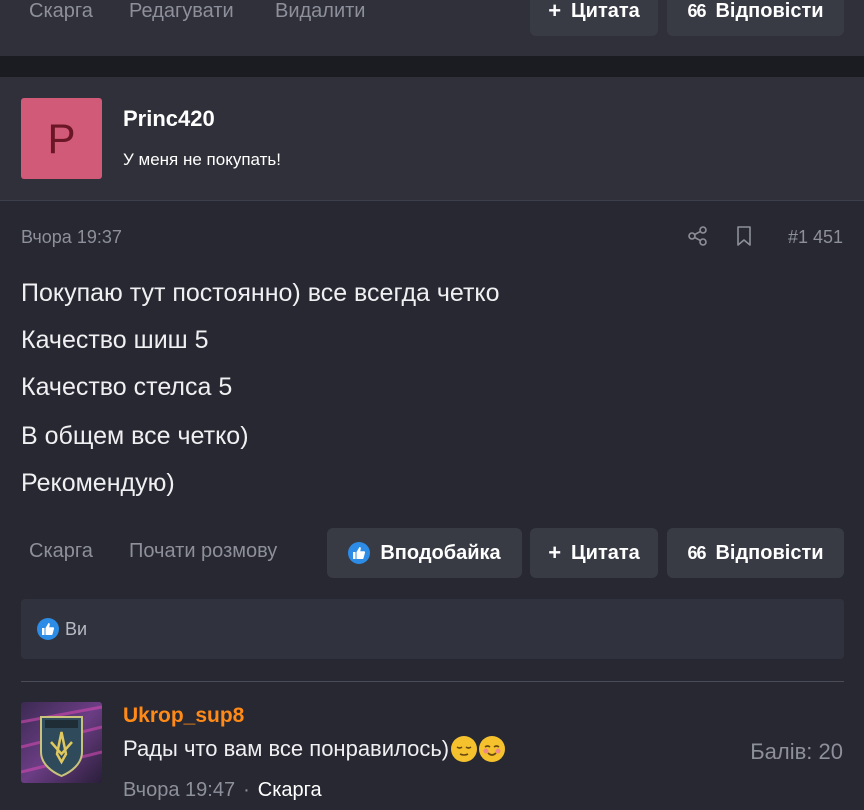 The image size is (864, 810). Describe the element at coordinates (698, 238) in the screenshot. I see `share-icon` at that location.